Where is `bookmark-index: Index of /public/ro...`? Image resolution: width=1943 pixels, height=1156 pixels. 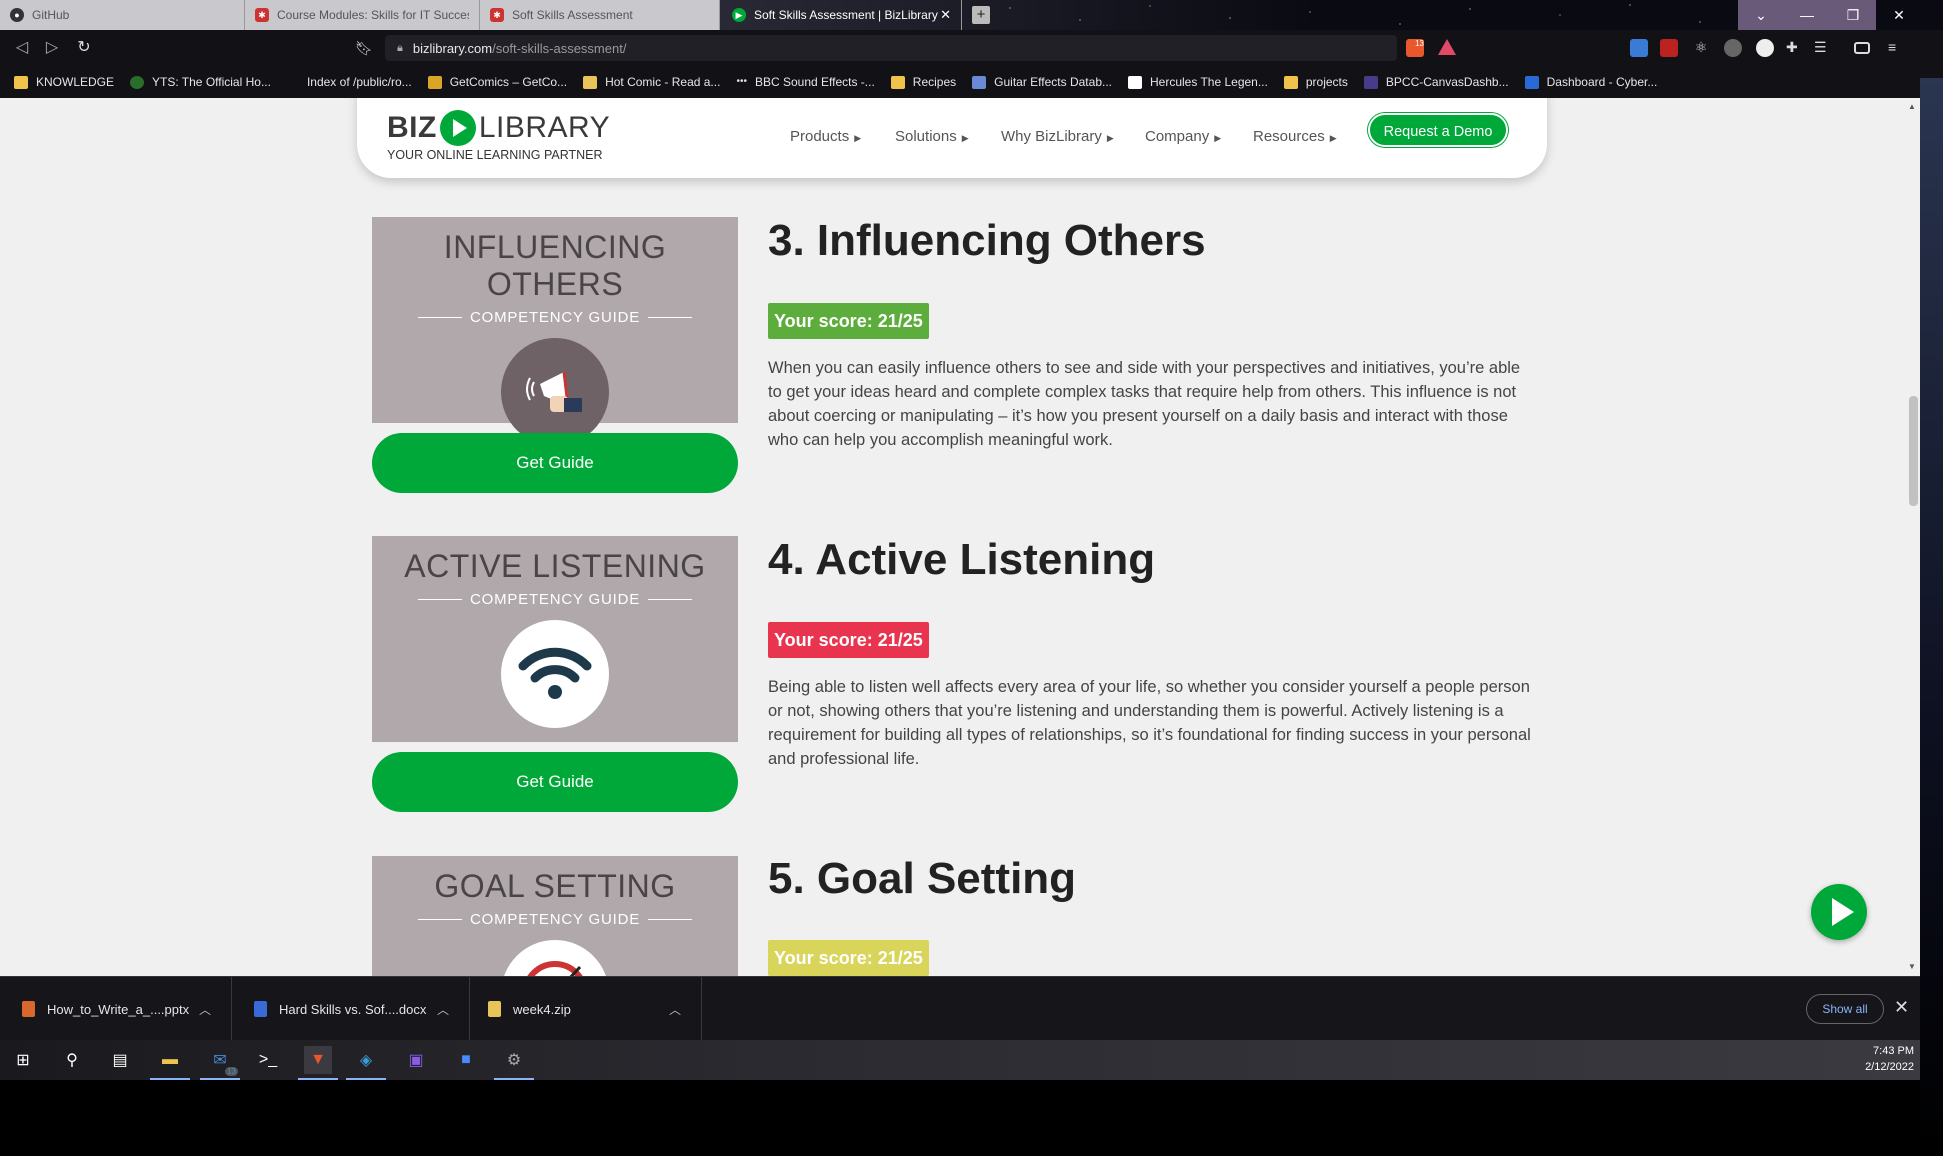 bookmark-index: Index of /public/ro... is located at coordinates (359, 82).